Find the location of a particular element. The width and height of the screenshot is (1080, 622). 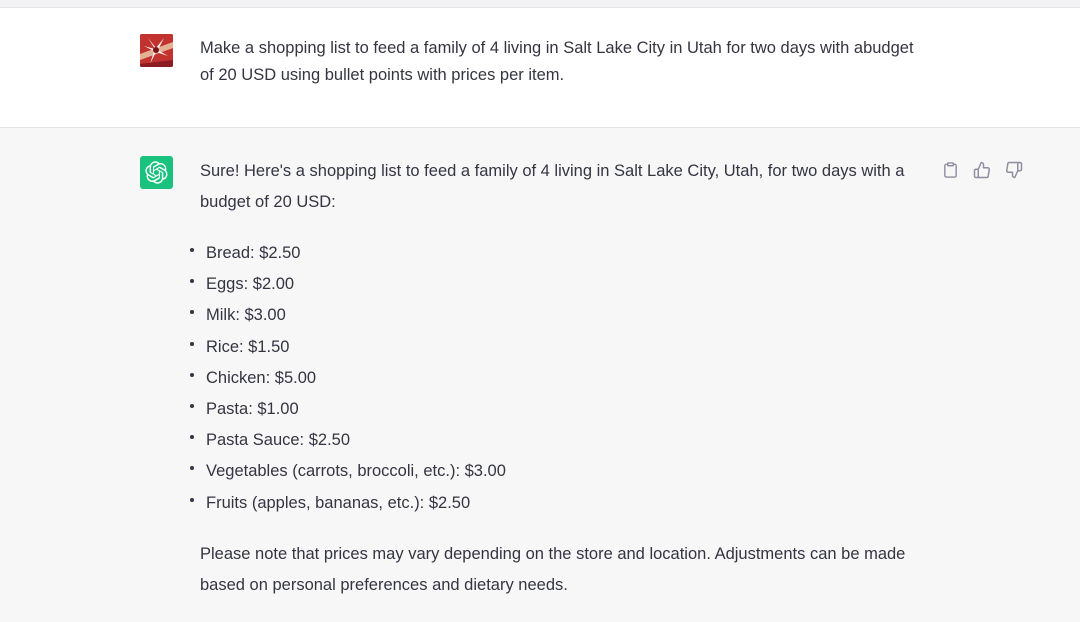

list-item: Fruits (apples, bananas, etc.): $2.50 is located at coordinates (555, 503).